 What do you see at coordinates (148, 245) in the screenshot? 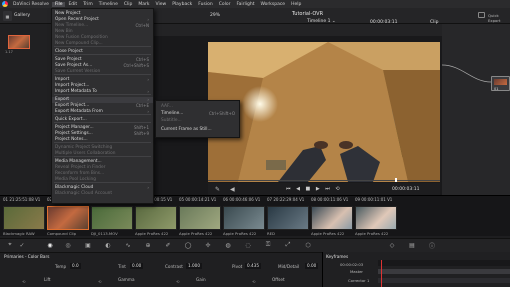
I see `warper-icon: ⊕` at bounding box center [148, 245].